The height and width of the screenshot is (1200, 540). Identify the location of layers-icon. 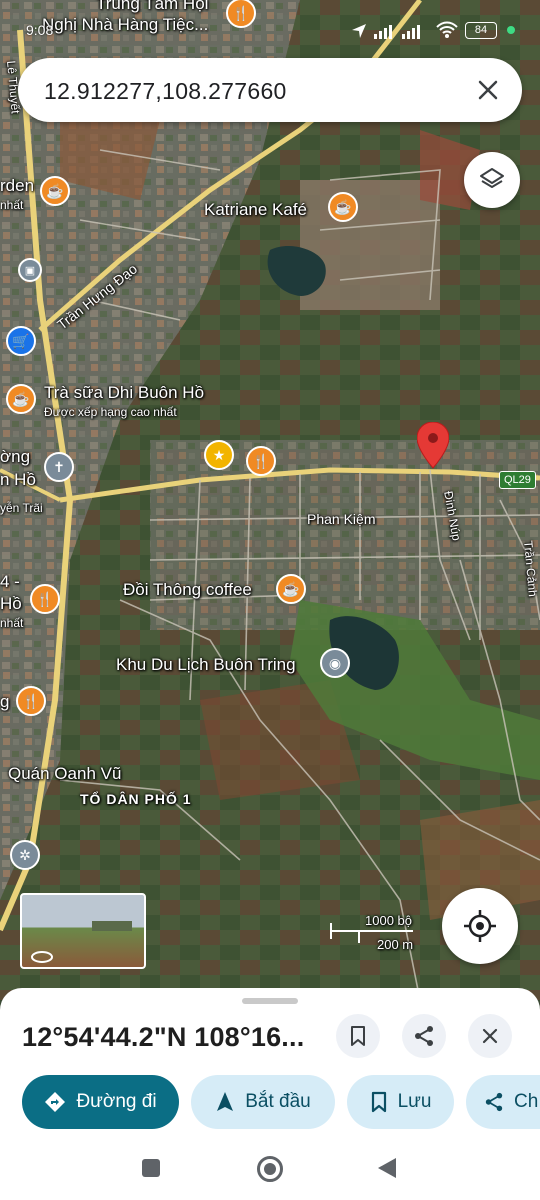
(492, 178).